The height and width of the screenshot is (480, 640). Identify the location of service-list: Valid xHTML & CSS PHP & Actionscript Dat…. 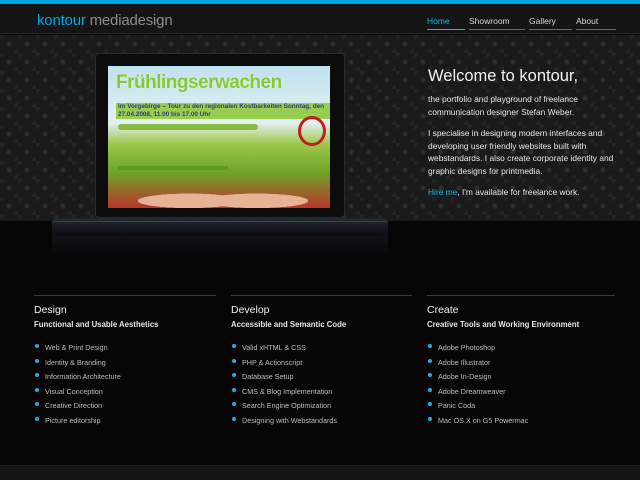
(321, 387).